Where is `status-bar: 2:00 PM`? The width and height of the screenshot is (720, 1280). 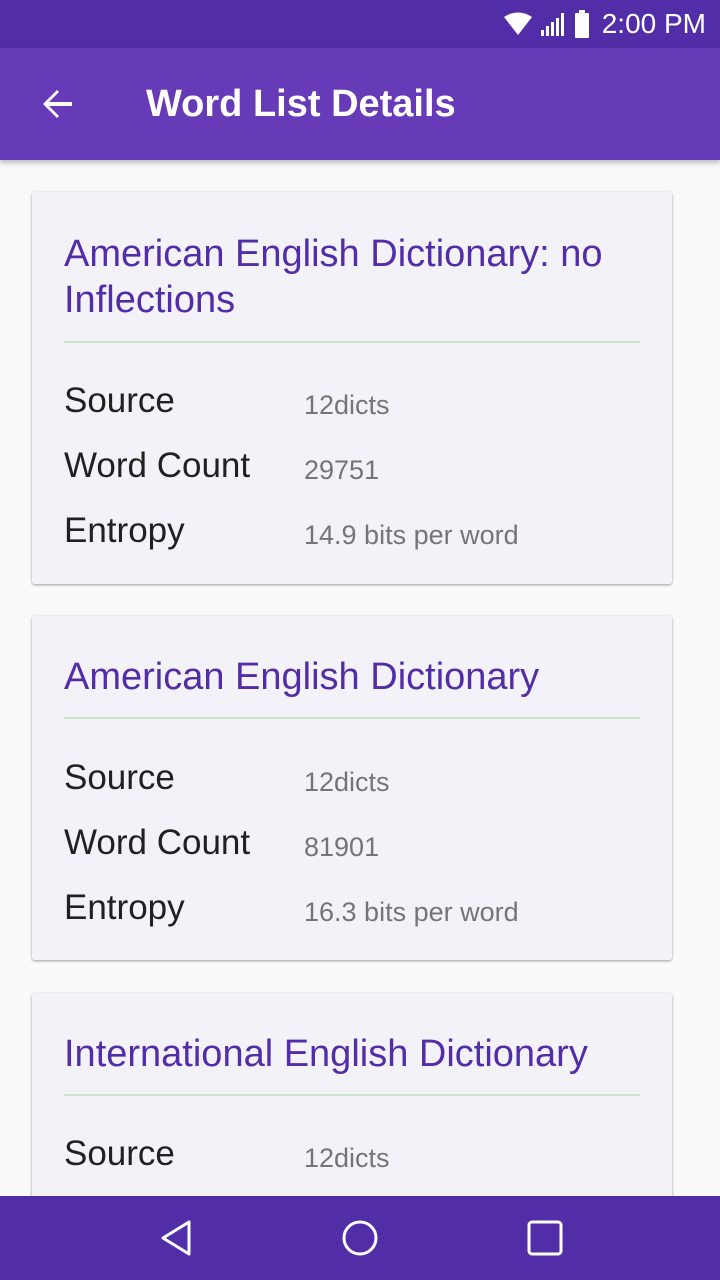 status-bar: 2:00 PM is located at coordinates (360, 24).